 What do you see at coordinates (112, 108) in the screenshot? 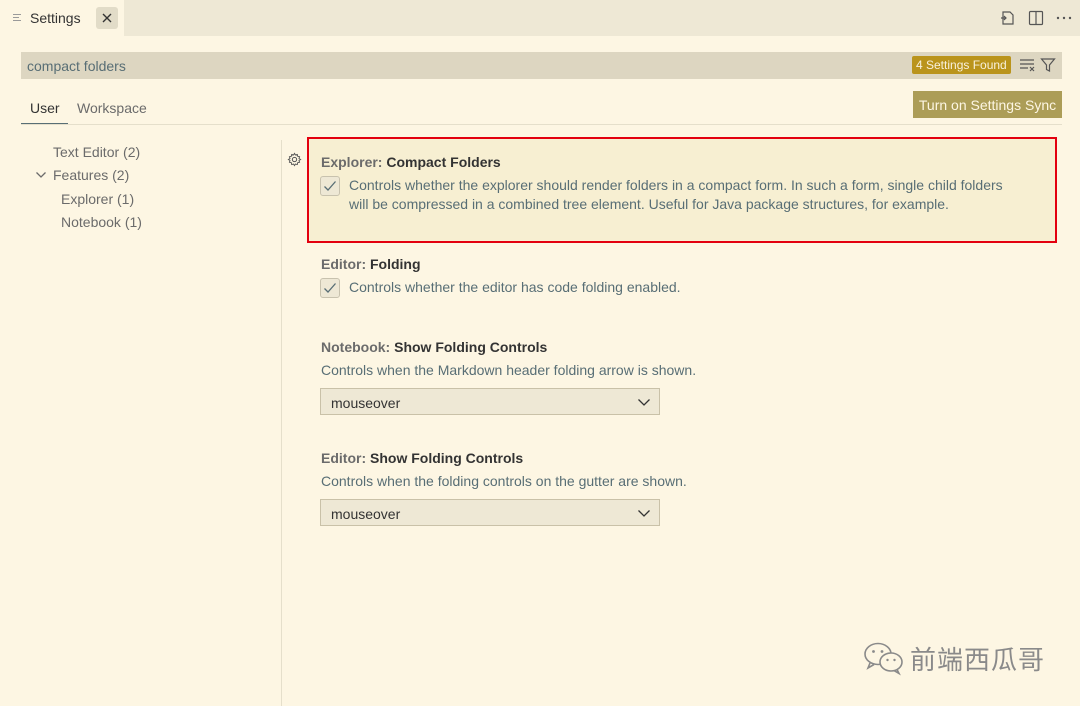
I see `tab-workspace: Workspace` at bounding box center [112, 108].